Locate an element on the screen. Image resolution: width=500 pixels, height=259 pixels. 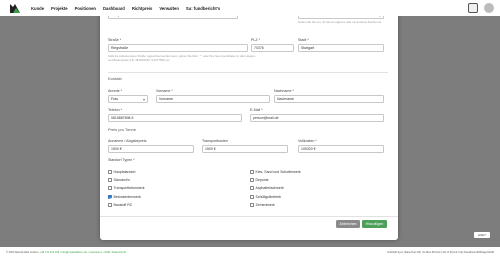
anrede-select: Frau is located at coordinates (128, 99).